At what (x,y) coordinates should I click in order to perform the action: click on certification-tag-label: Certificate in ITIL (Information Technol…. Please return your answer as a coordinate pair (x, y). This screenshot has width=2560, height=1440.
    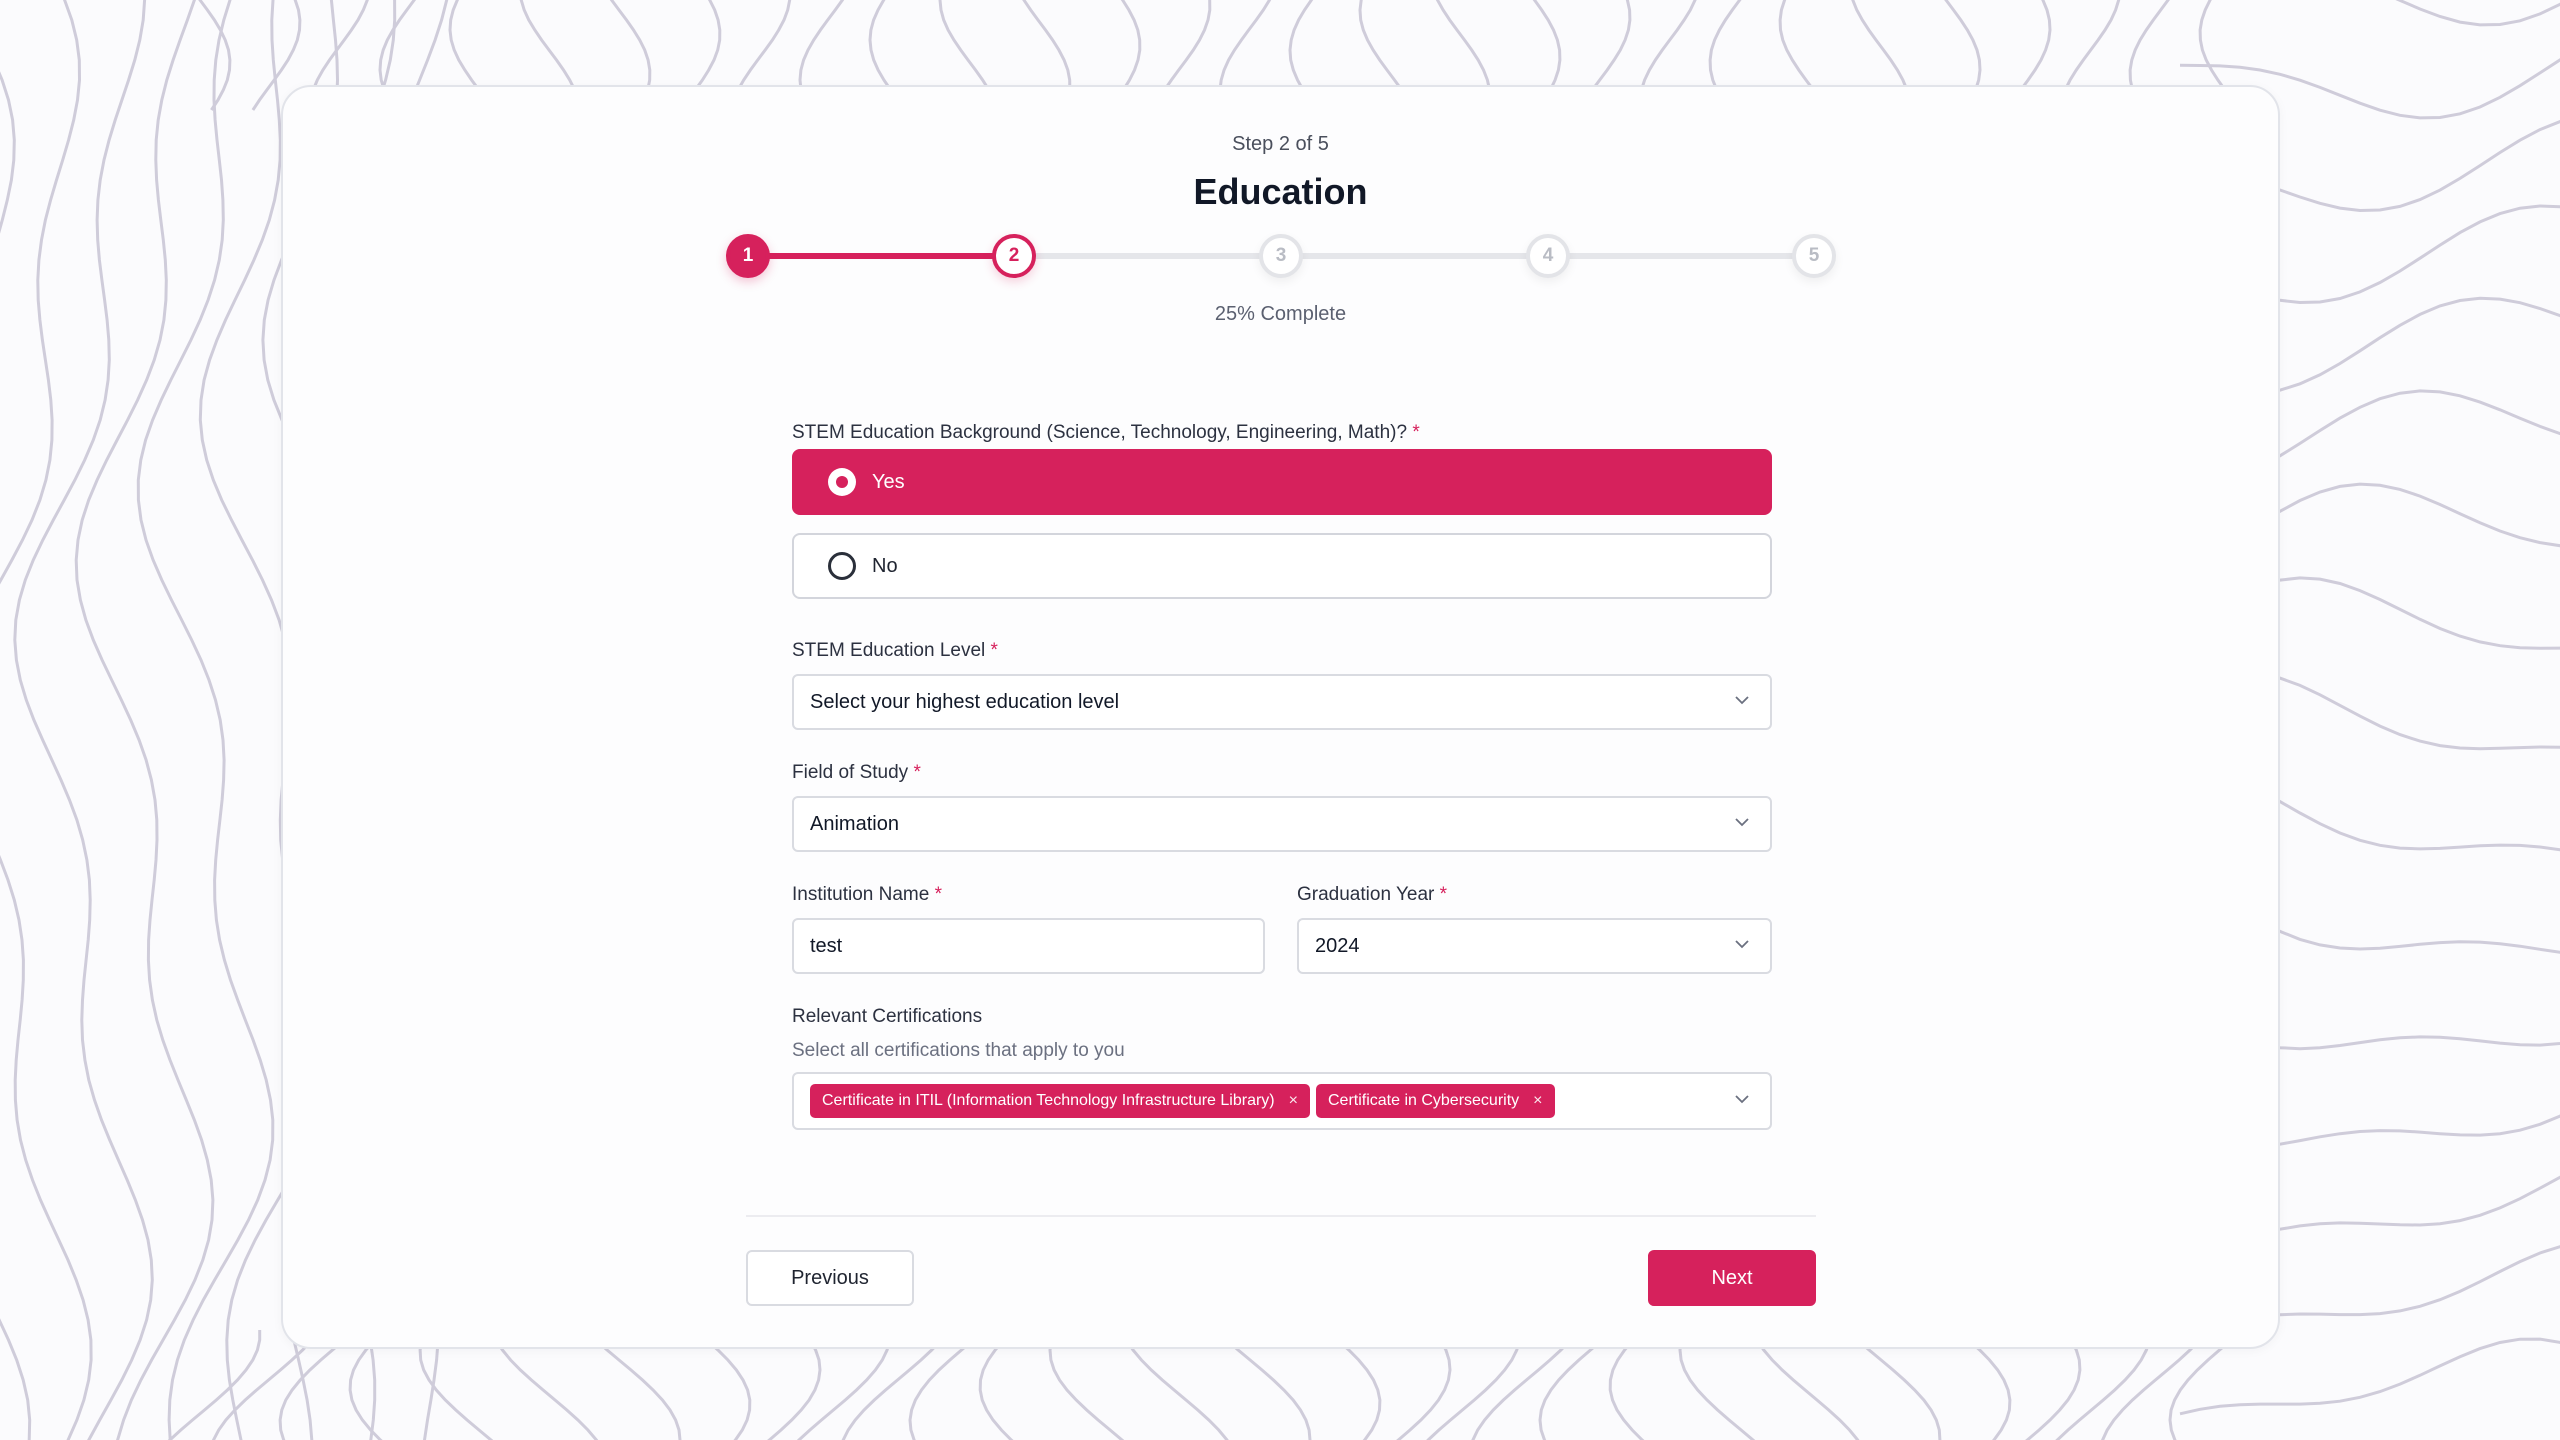
    Looking at the image, I should click on (1048, 1100).